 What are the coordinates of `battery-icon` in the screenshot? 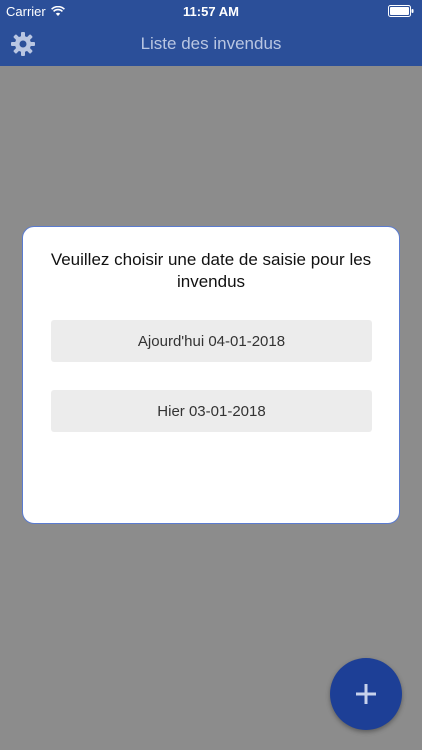 It's located at (401, 11).